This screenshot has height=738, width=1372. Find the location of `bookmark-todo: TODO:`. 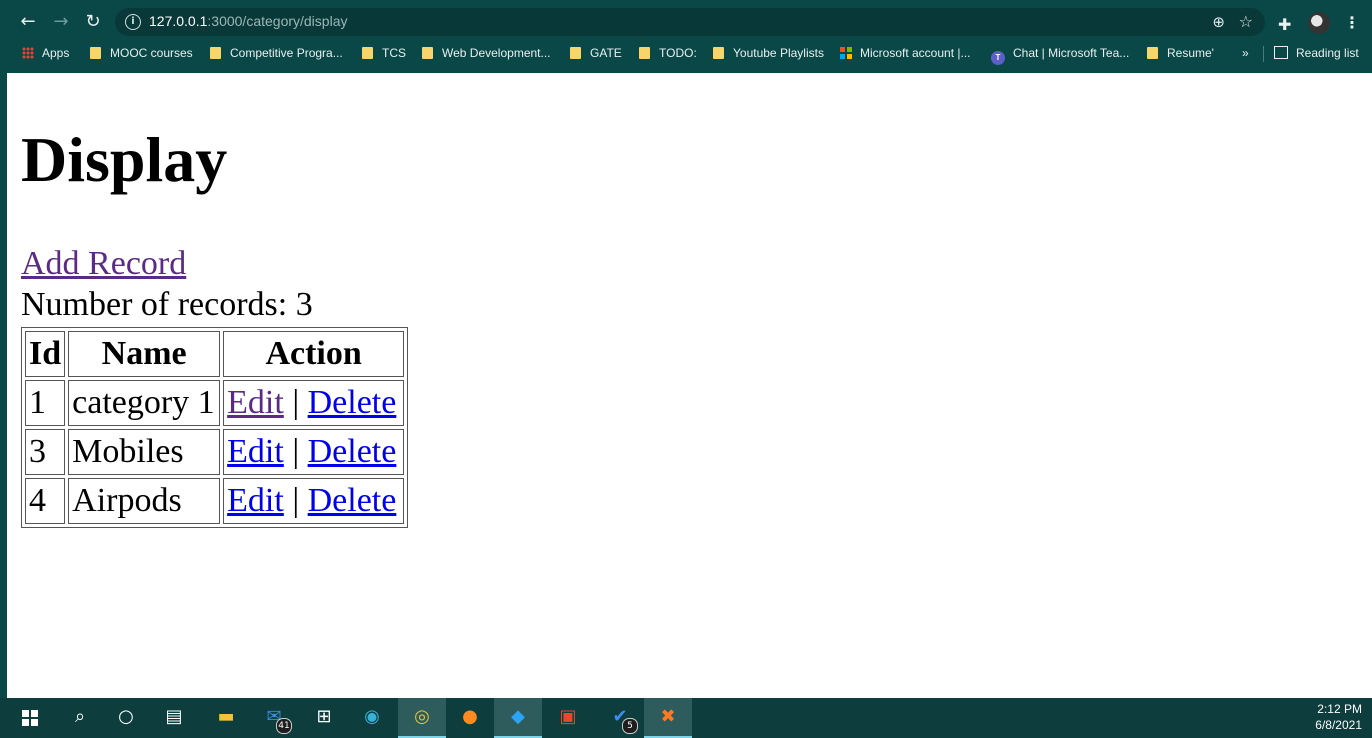

bookmark-todo: TODO: is located at coordinates (668, 53).